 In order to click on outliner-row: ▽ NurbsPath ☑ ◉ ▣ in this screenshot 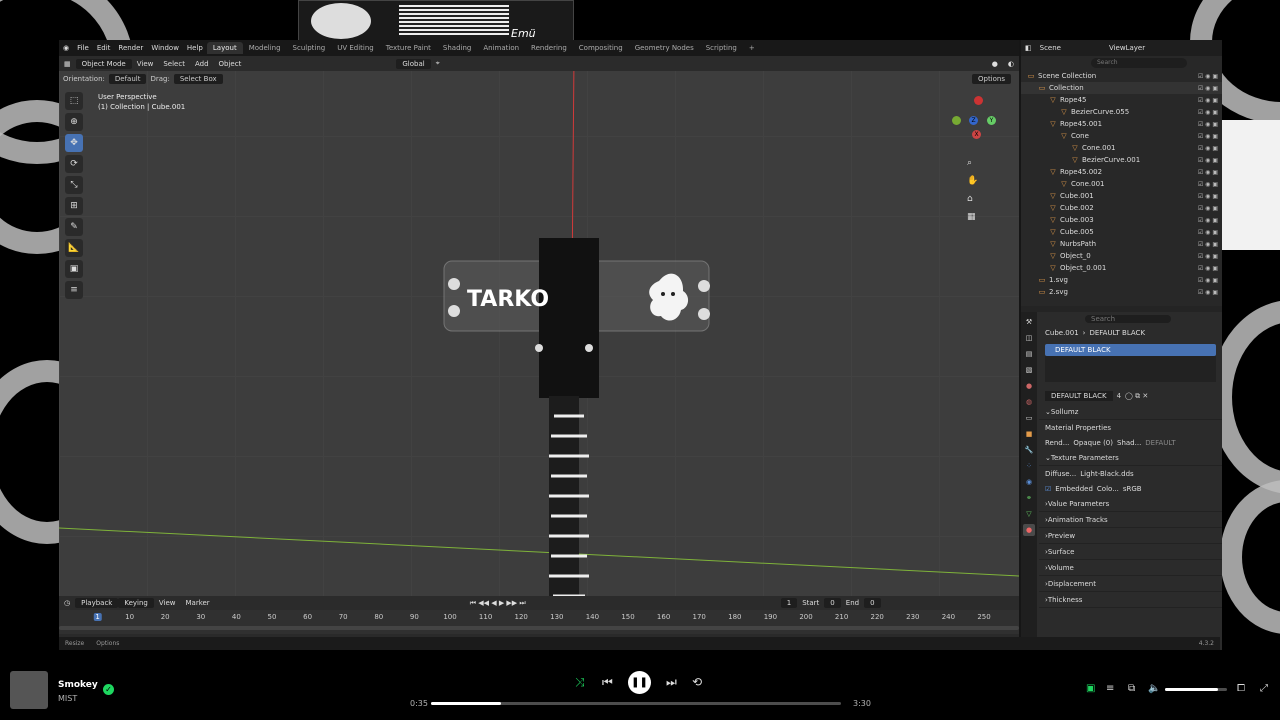, I will do `click(1121, 244)`.